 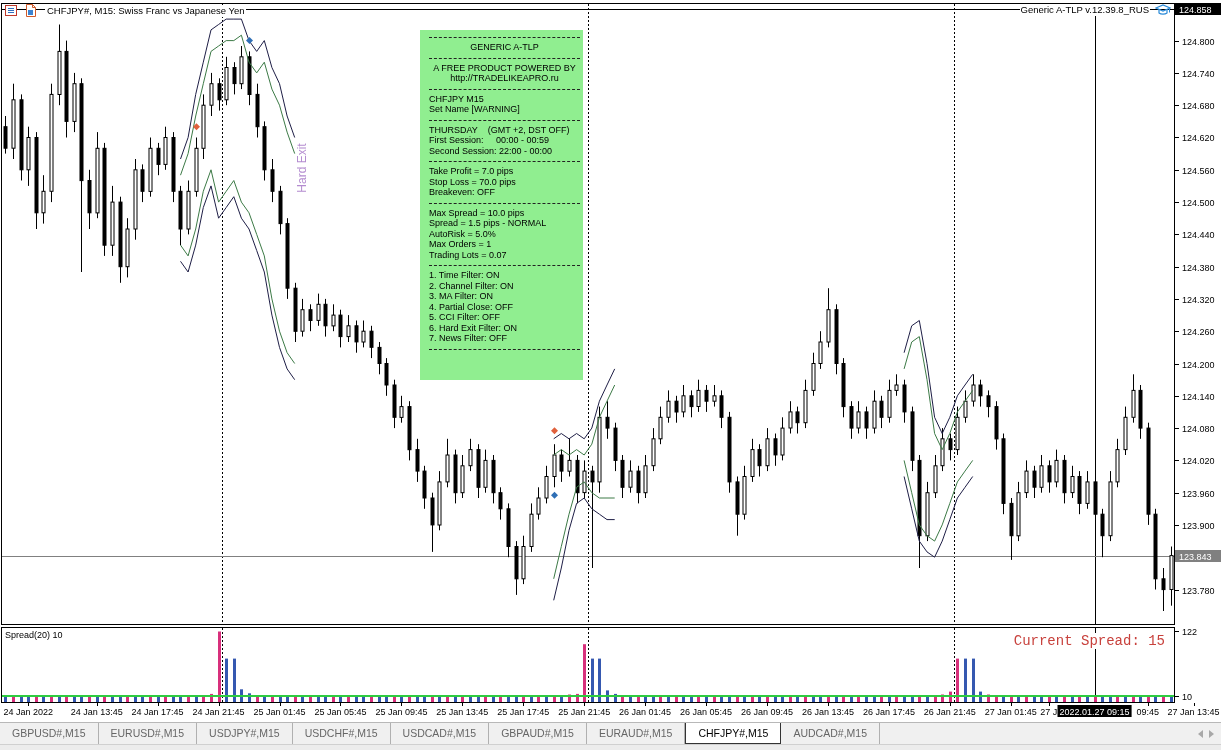 I want to click on info-text: Second Session: 22:00 - 00:00, so click(x=491, y=150).